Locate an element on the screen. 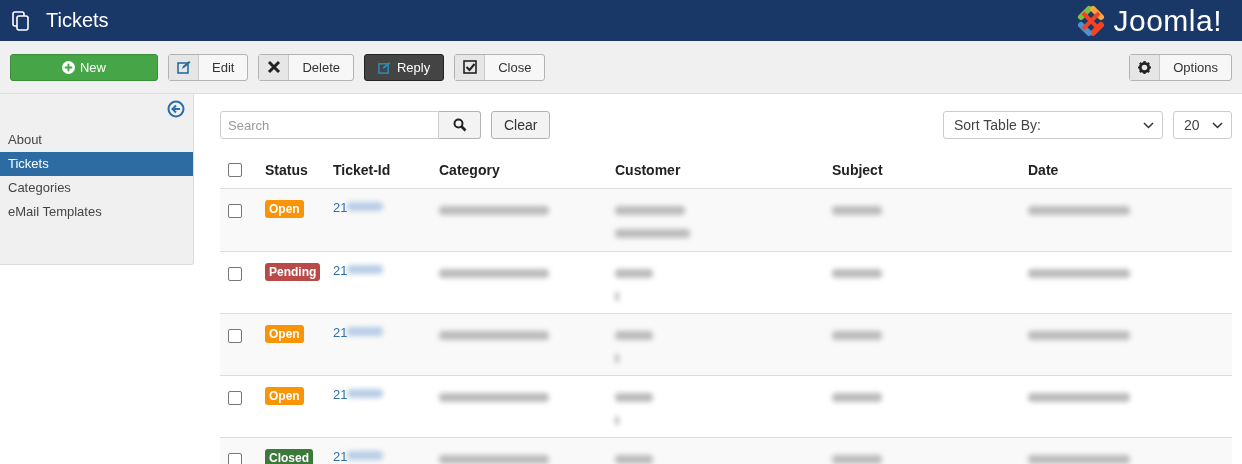 This screenshot has width=1242, height=464. search-button is located at coordinates (460, 125).